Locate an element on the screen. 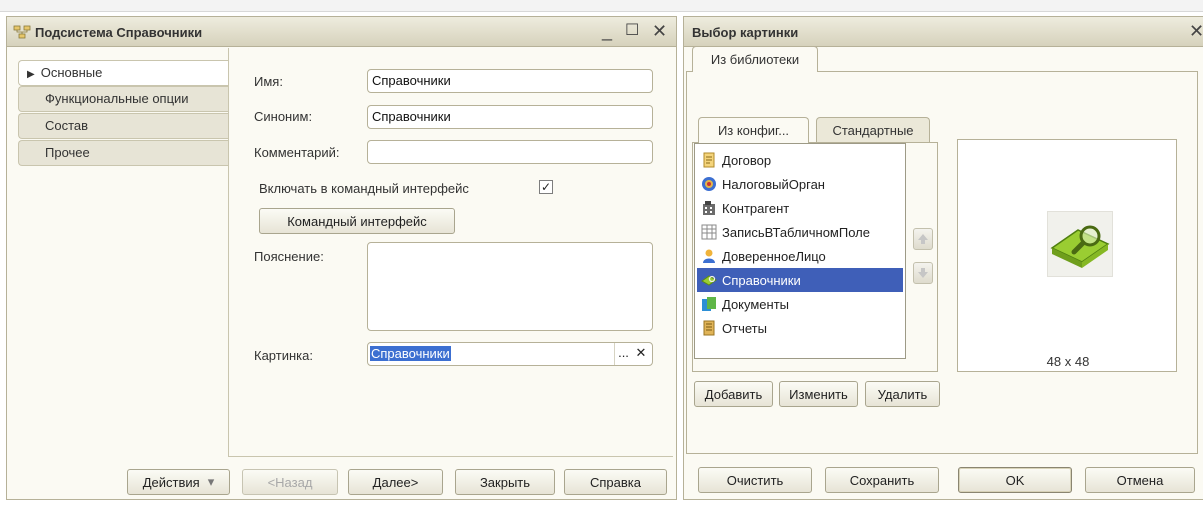 This screenshot has height=505, width=1203. add-button: Добавить is located at coordinates (733, 394).